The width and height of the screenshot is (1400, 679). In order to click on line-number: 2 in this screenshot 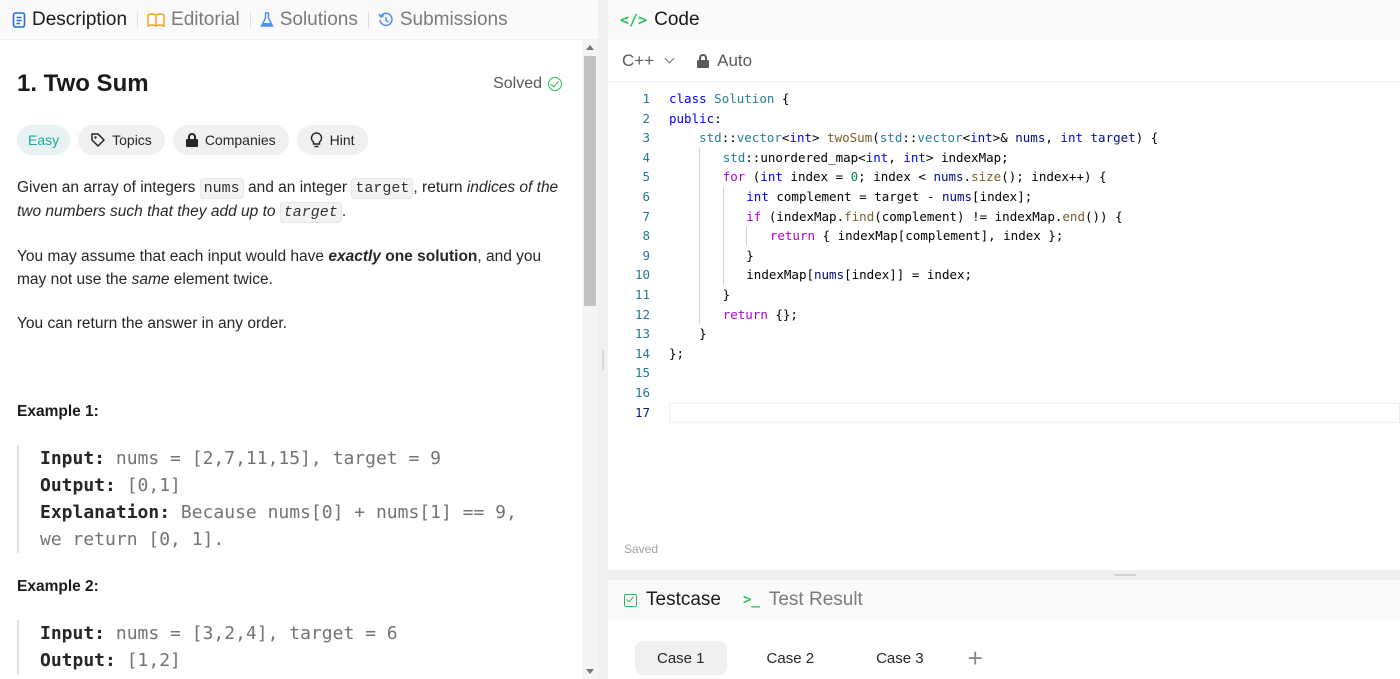, I will do `click(646, 118)`.